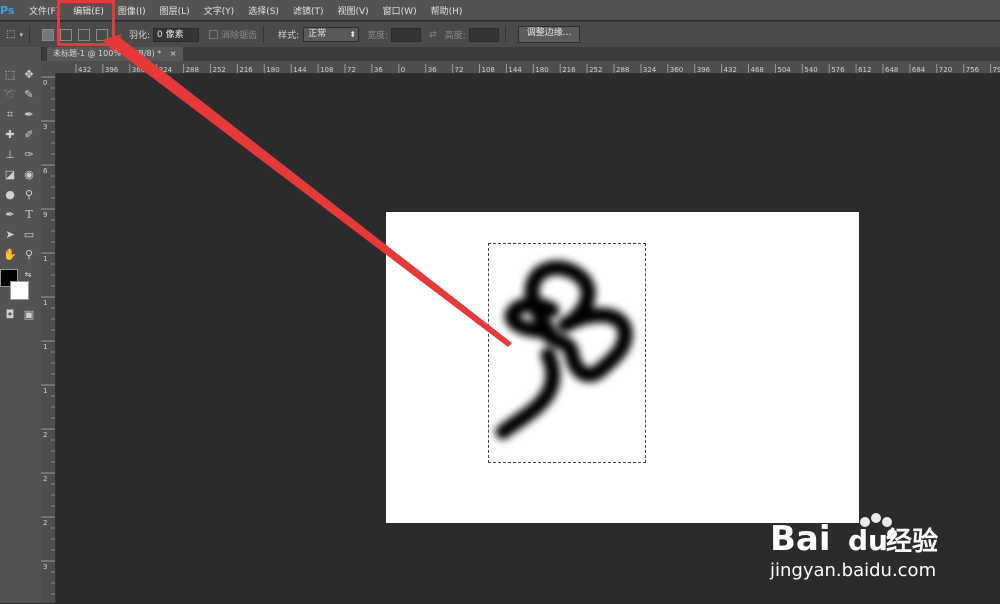 The image size is (1000, 604). What do you see at coordinates (876, 518) in the screenshot?
I see `paw-toe-icon` at bounding box center [876, 518].